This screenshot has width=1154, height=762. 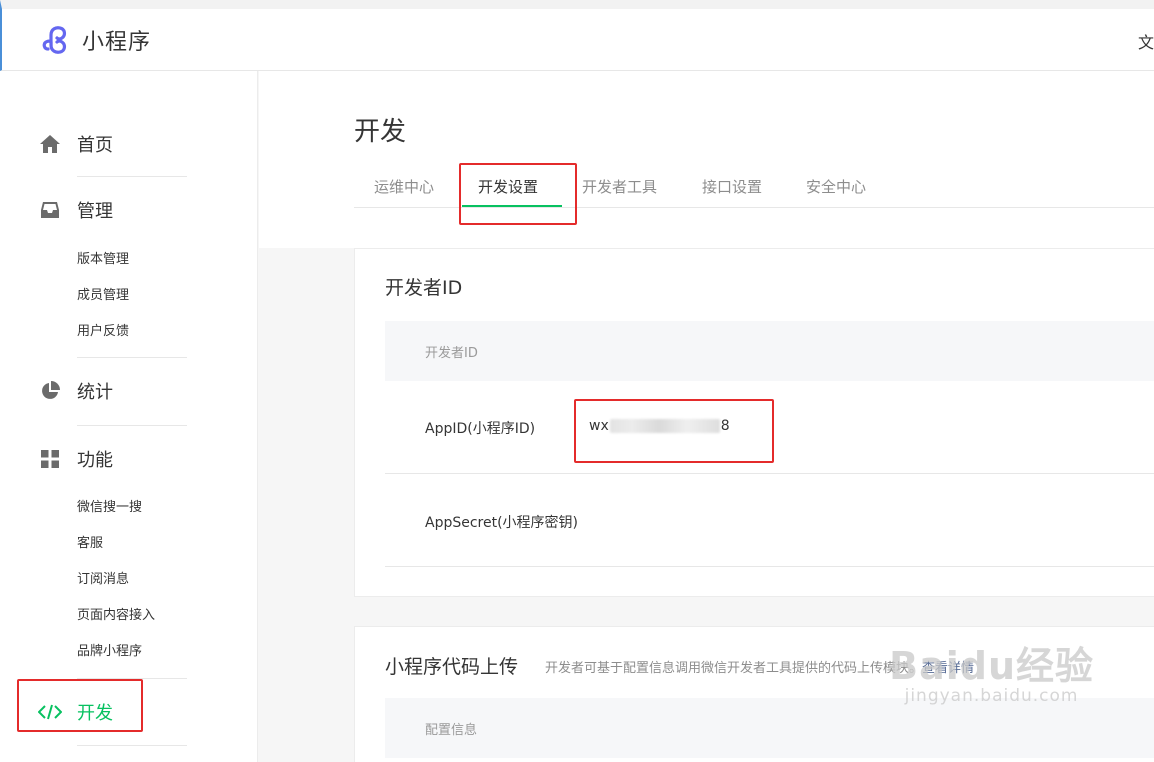 What do you see at coordinates (96, 616) in the screenshot?
I see `sidebar-subitem-page-content: 页面内容接入` at bounding box center [96, 616].